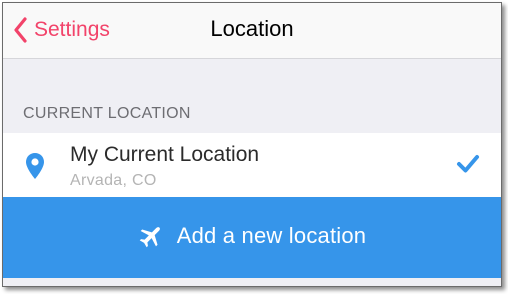  What do you see at coordinates (107, 113) in the screenshot?
I see `section-header-current-location: CURRENT LOCATION` at bounding box center [107, 113].